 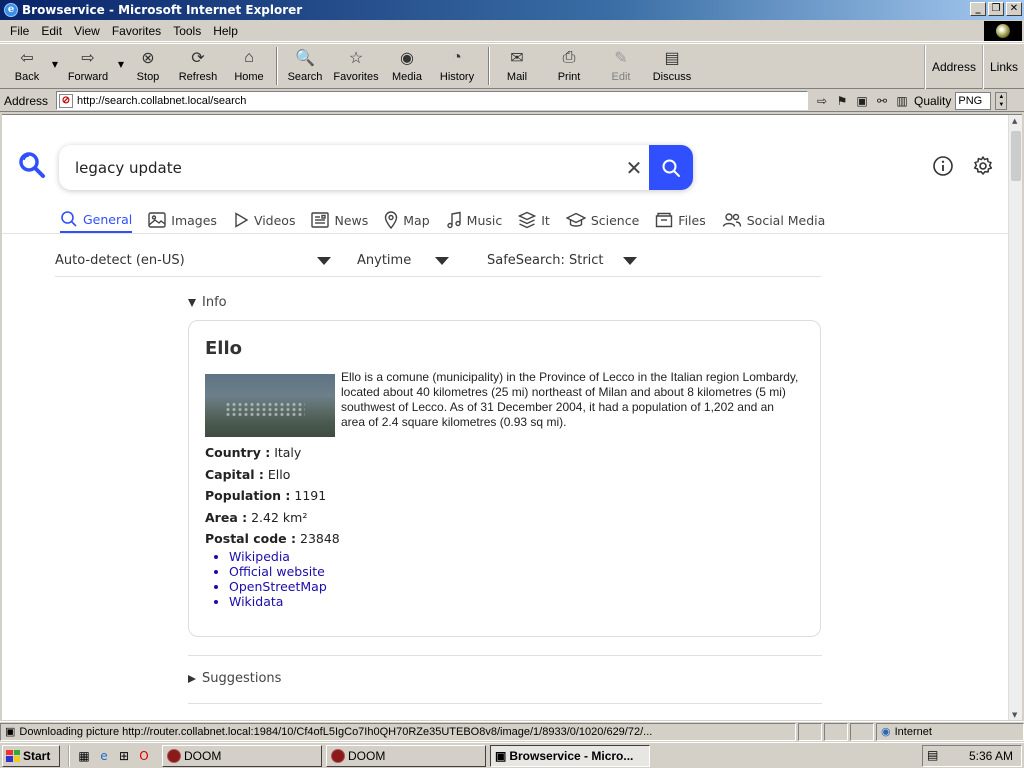 I want to click on search-input, so click(x=339, y=167).